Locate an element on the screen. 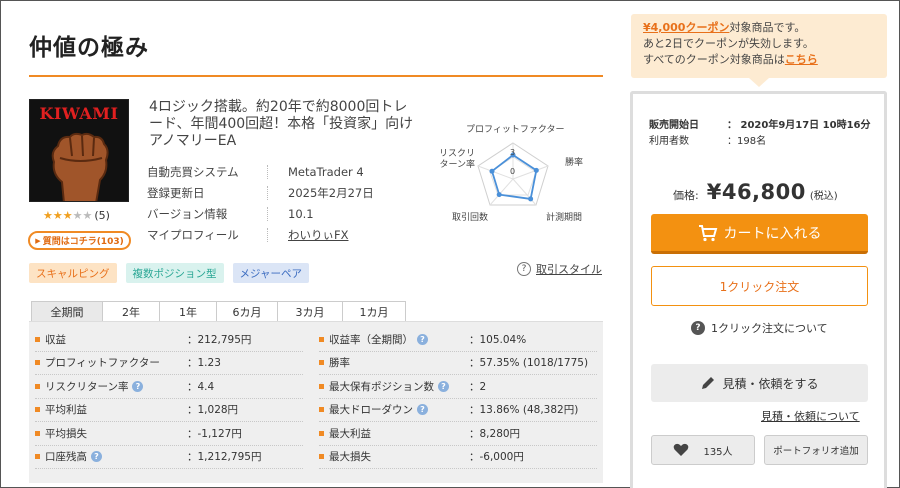 This screenshot has height=488, width=900. add-to-cart-label: カートに入れる is located at coordinates (772, 233).